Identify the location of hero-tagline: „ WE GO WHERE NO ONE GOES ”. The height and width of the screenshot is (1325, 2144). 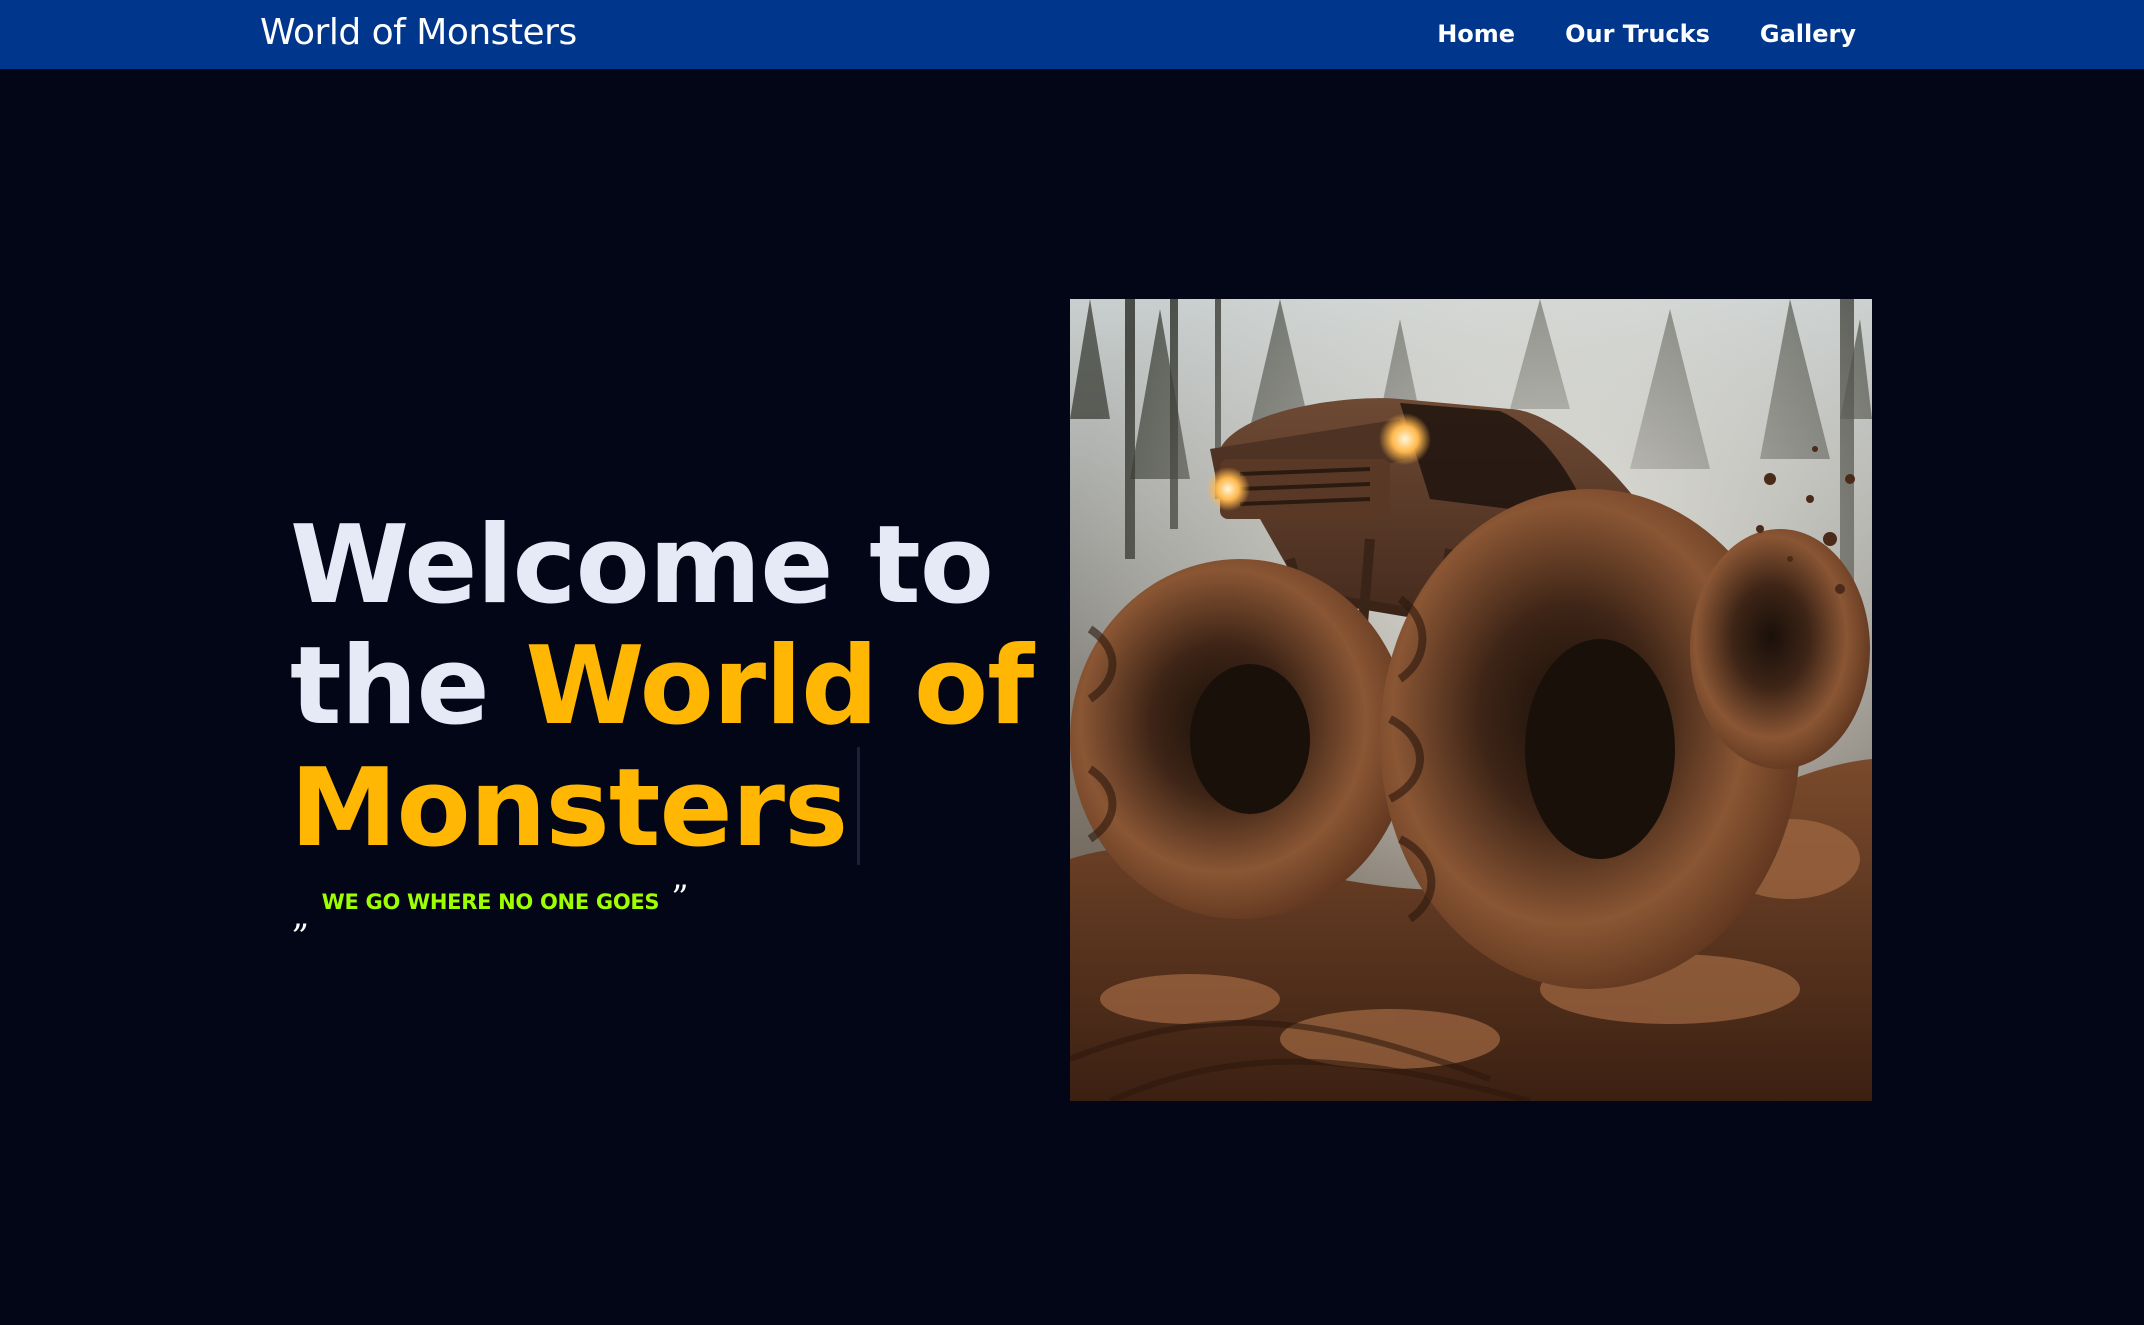
(490, 908).